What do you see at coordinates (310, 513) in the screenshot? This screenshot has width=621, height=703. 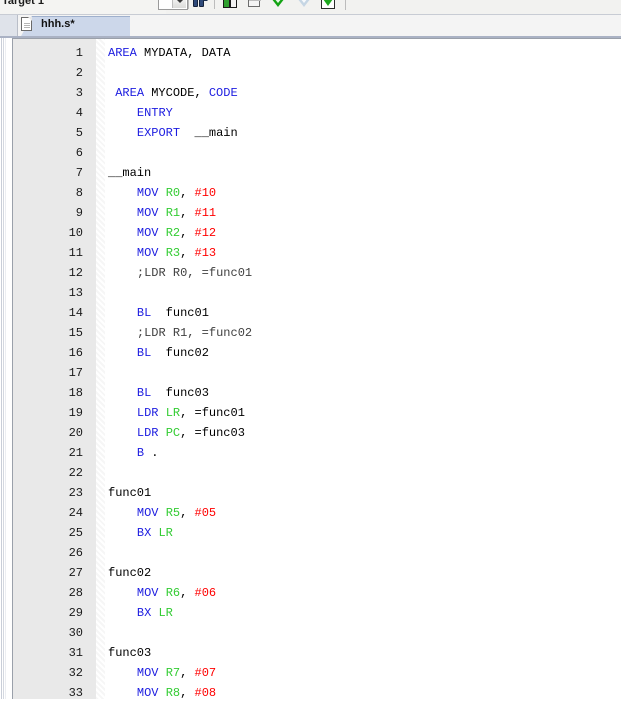 I see `code-line: 24 MOV R5, #05` at bounding box center [310, 513].